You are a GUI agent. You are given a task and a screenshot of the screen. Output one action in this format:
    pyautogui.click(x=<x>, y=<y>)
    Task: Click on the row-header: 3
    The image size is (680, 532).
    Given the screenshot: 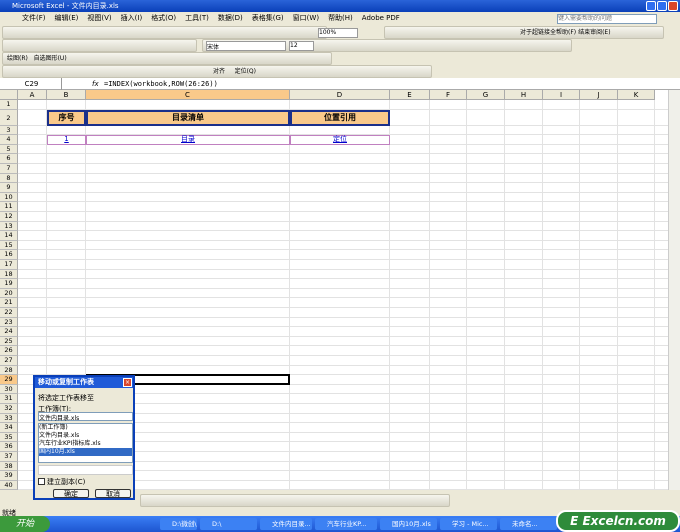 What is the action you would take?
    pyautogui.click(x=9, y=130)
    